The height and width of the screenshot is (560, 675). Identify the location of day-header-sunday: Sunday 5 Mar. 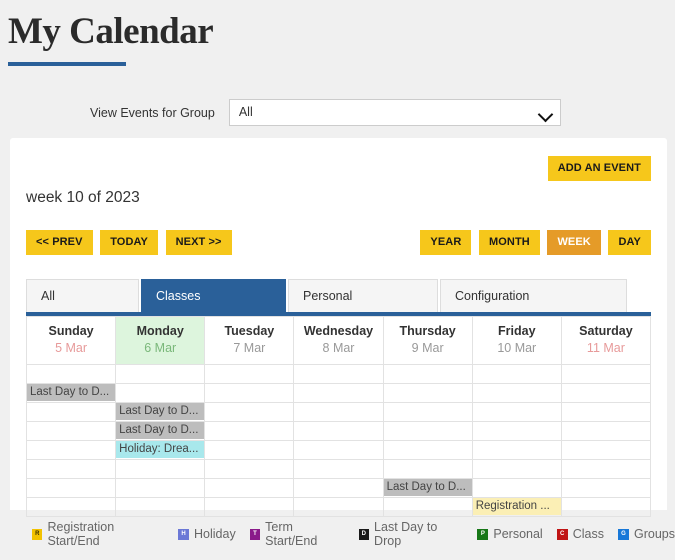
(71, 340).